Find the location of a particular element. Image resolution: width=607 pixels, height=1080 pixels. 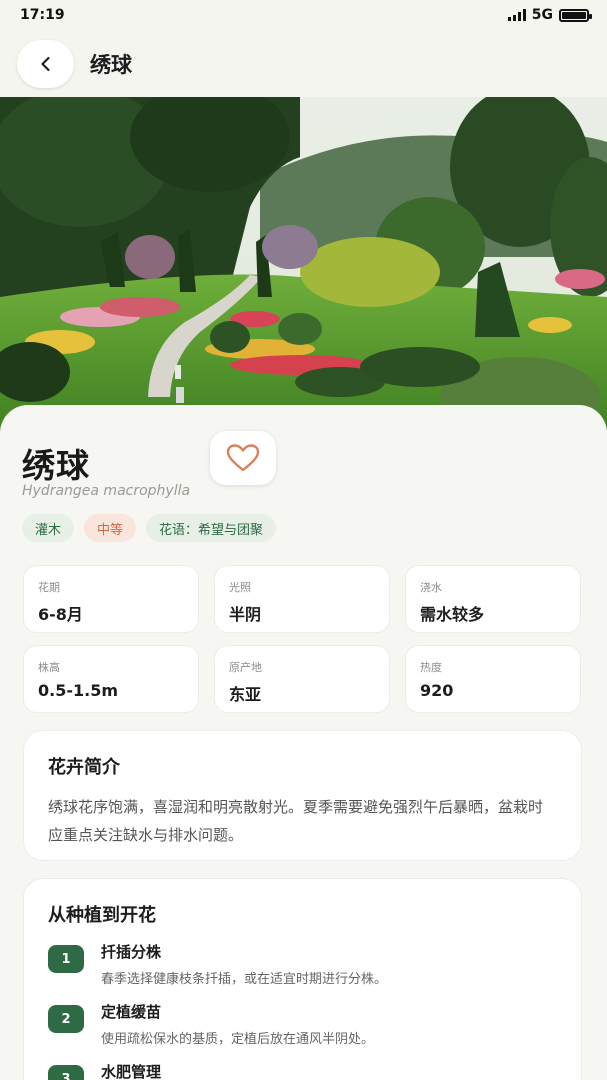

battery-icon is located at coordinates (575, 15).